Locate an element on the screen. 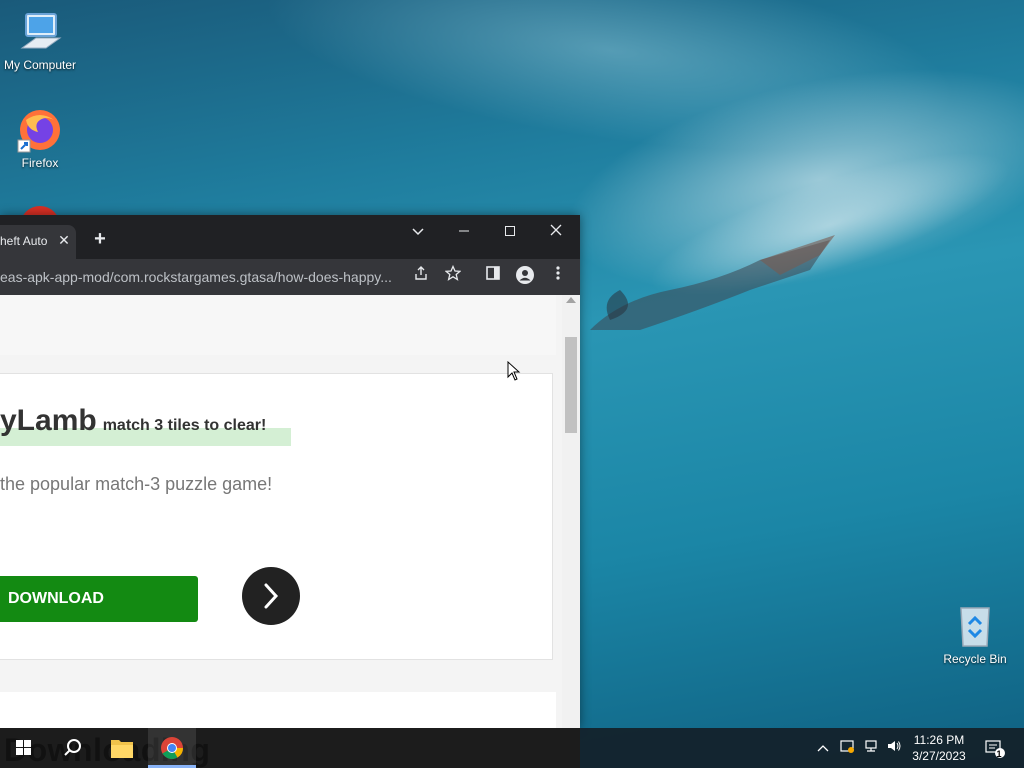 The width and height of the screenshot is (1024, 768). taskbar-clock: 11:26 PM 3/27/2023 is located at coordinates (939, 748).